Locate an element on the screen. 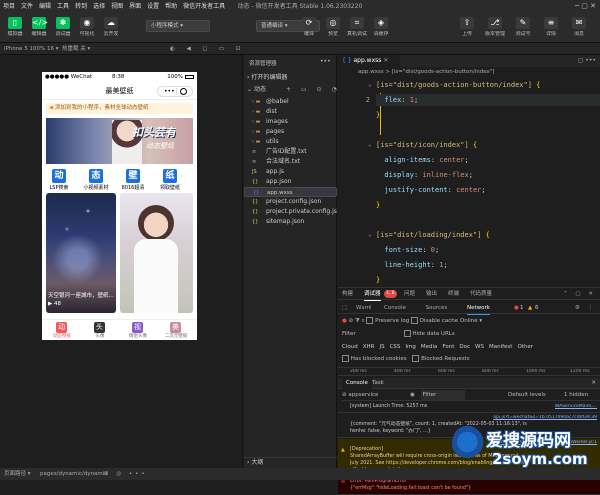 Image resolution: width=600 pixels, height=495 pixels. log-levels-select: Default levels is located at coordinates (527, 395).